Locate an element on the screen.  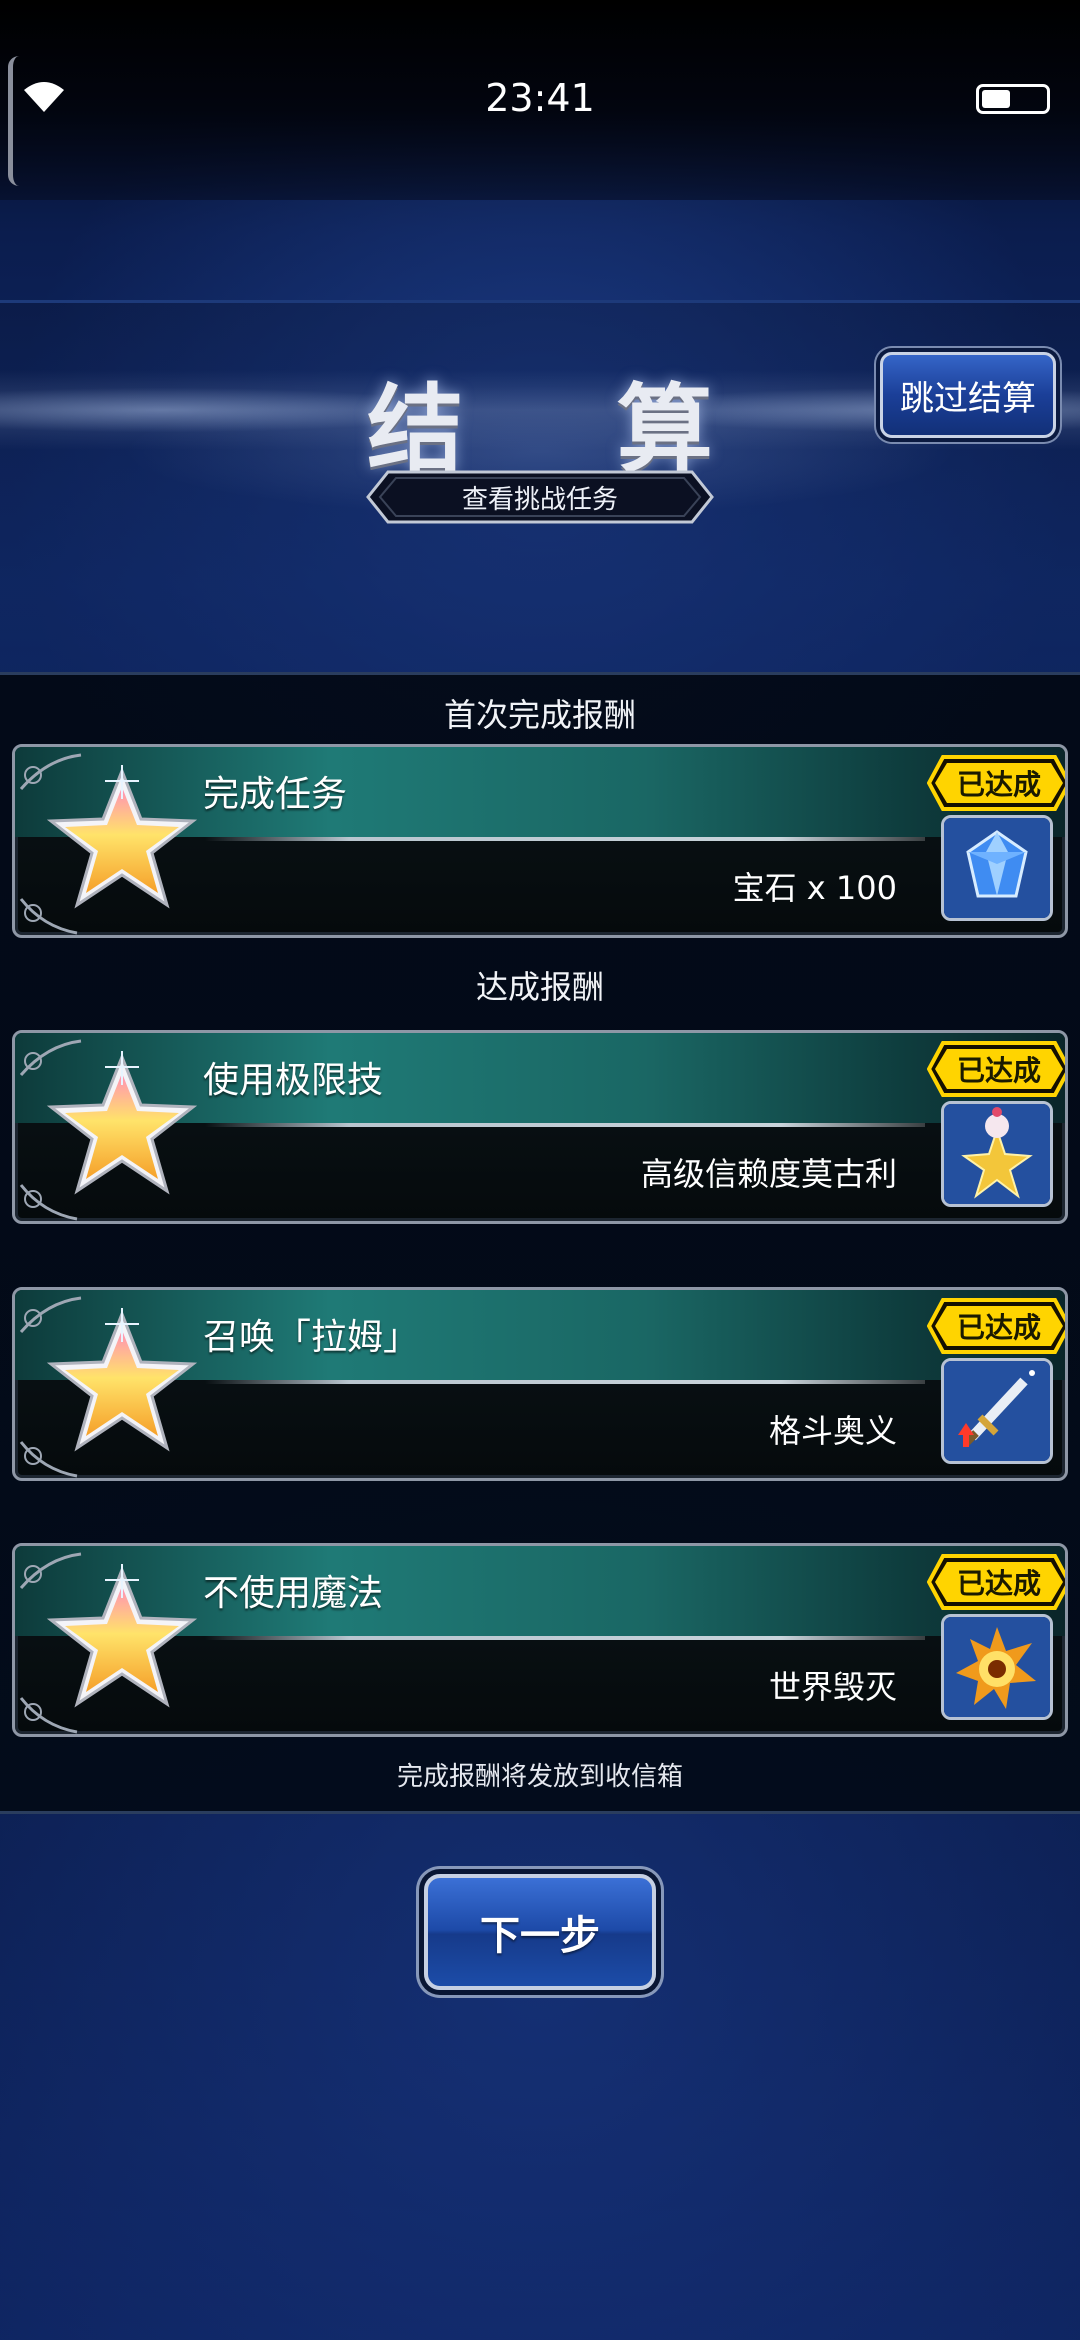
battery-level is located at coordinates (996, 99).